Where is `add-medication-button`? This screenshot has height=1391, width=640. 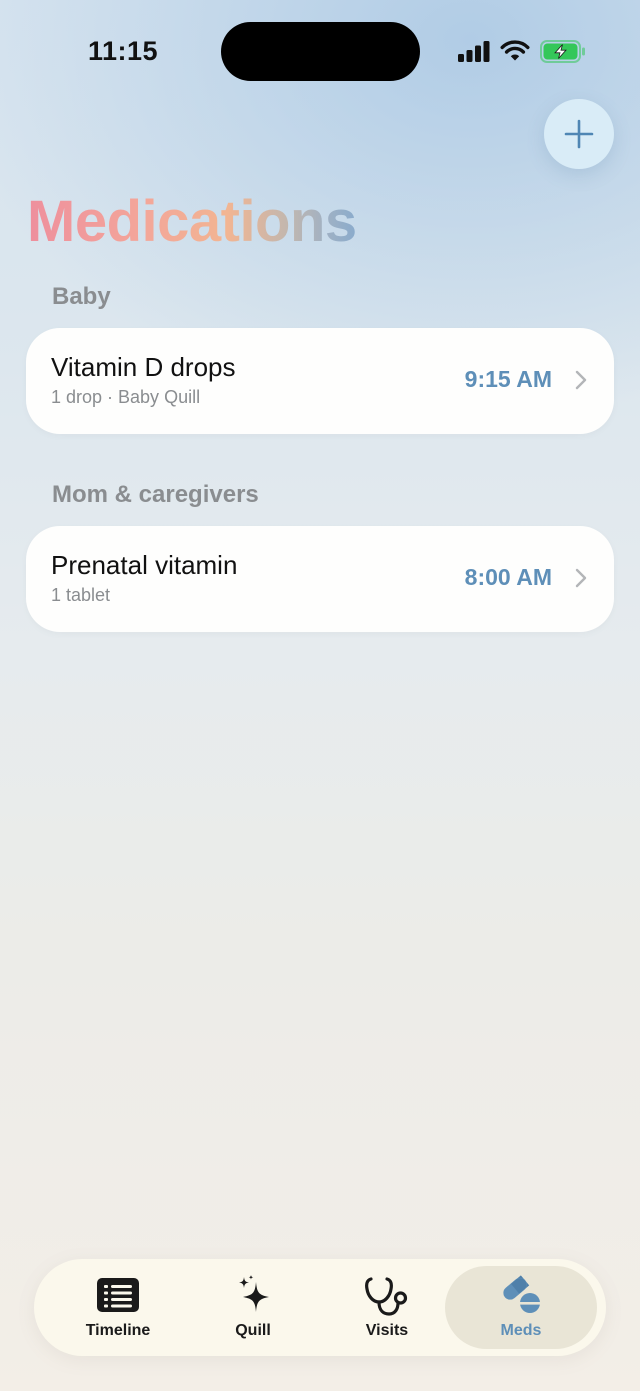
add-medication-button is located at coordinates (579, 134).